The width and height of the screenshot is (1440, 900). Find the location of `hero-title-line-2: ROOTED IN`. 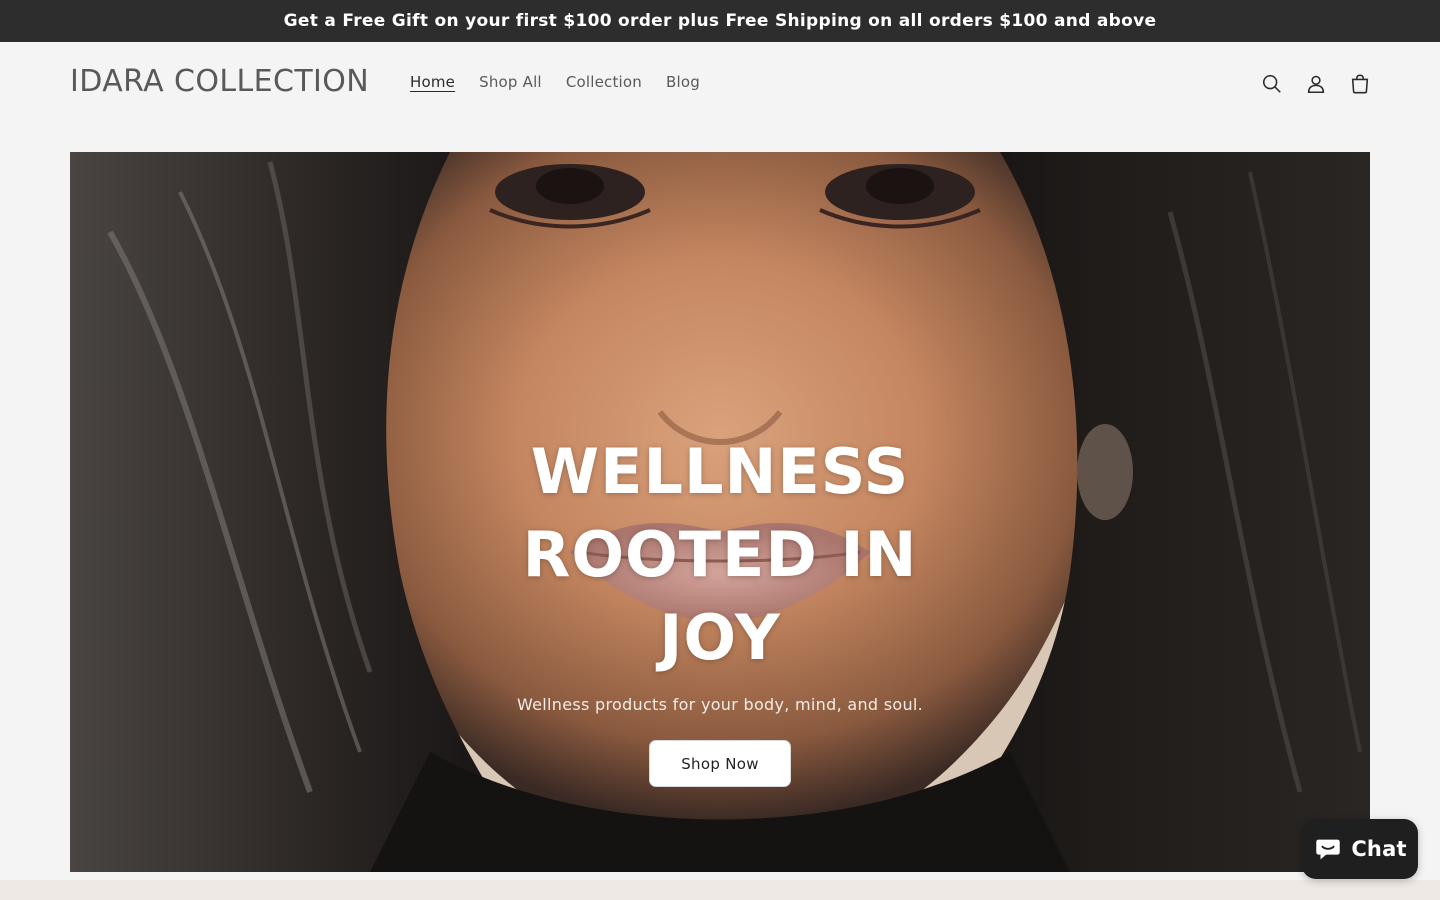

hero-title-line-2: ROOTED IN is located at coordinates (720, 554).